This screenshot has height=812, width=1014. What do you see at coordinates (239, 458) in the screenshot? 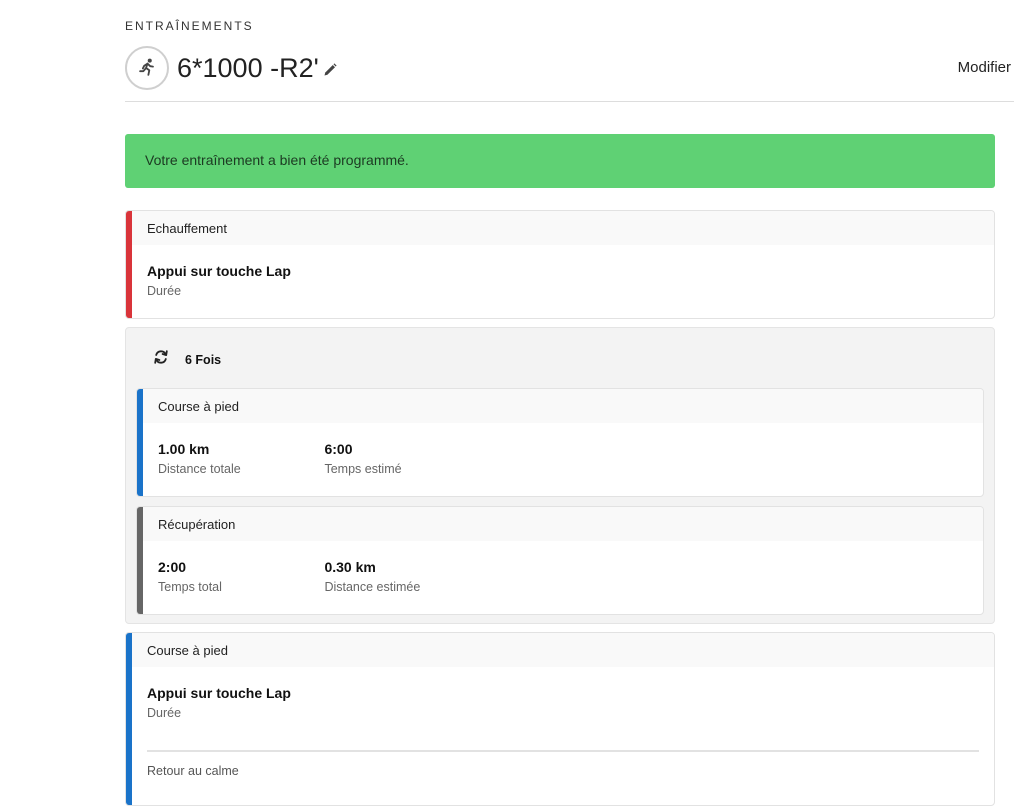
I see `step-metric: 1.00 km Distance totale` at bounding box center [239, 458].